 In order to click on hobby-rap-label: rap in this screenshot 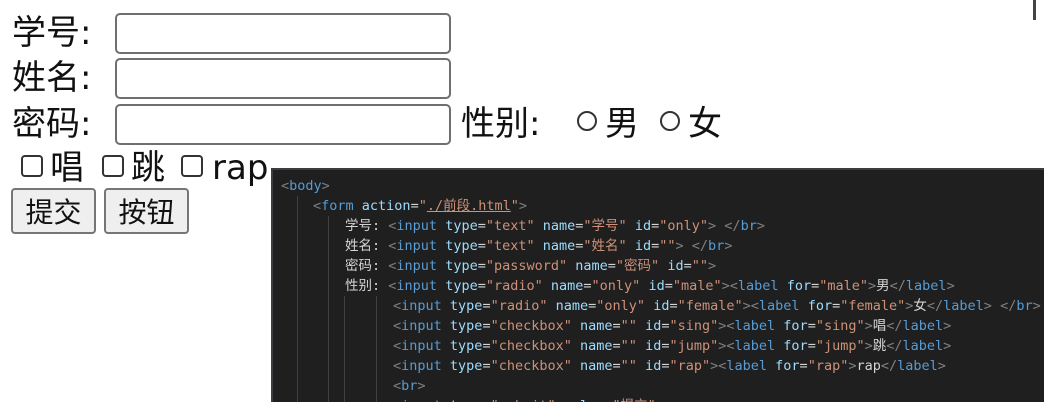, I will do `click(240, 168)`.